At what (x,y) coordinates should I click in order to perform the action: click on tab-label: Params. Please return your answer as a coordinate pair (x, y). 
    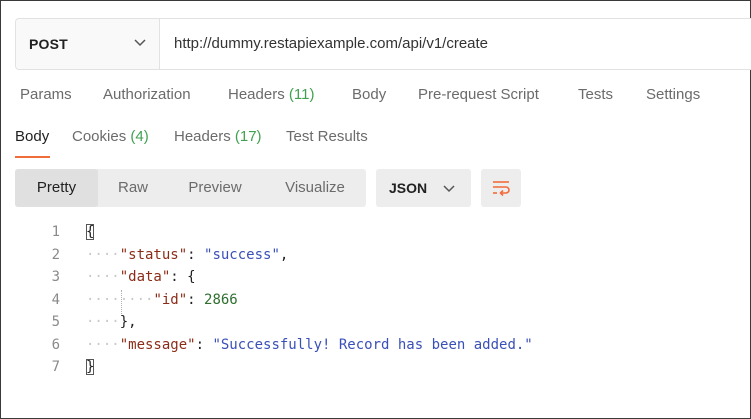
    Looking at the image, I should click on (46, 94).